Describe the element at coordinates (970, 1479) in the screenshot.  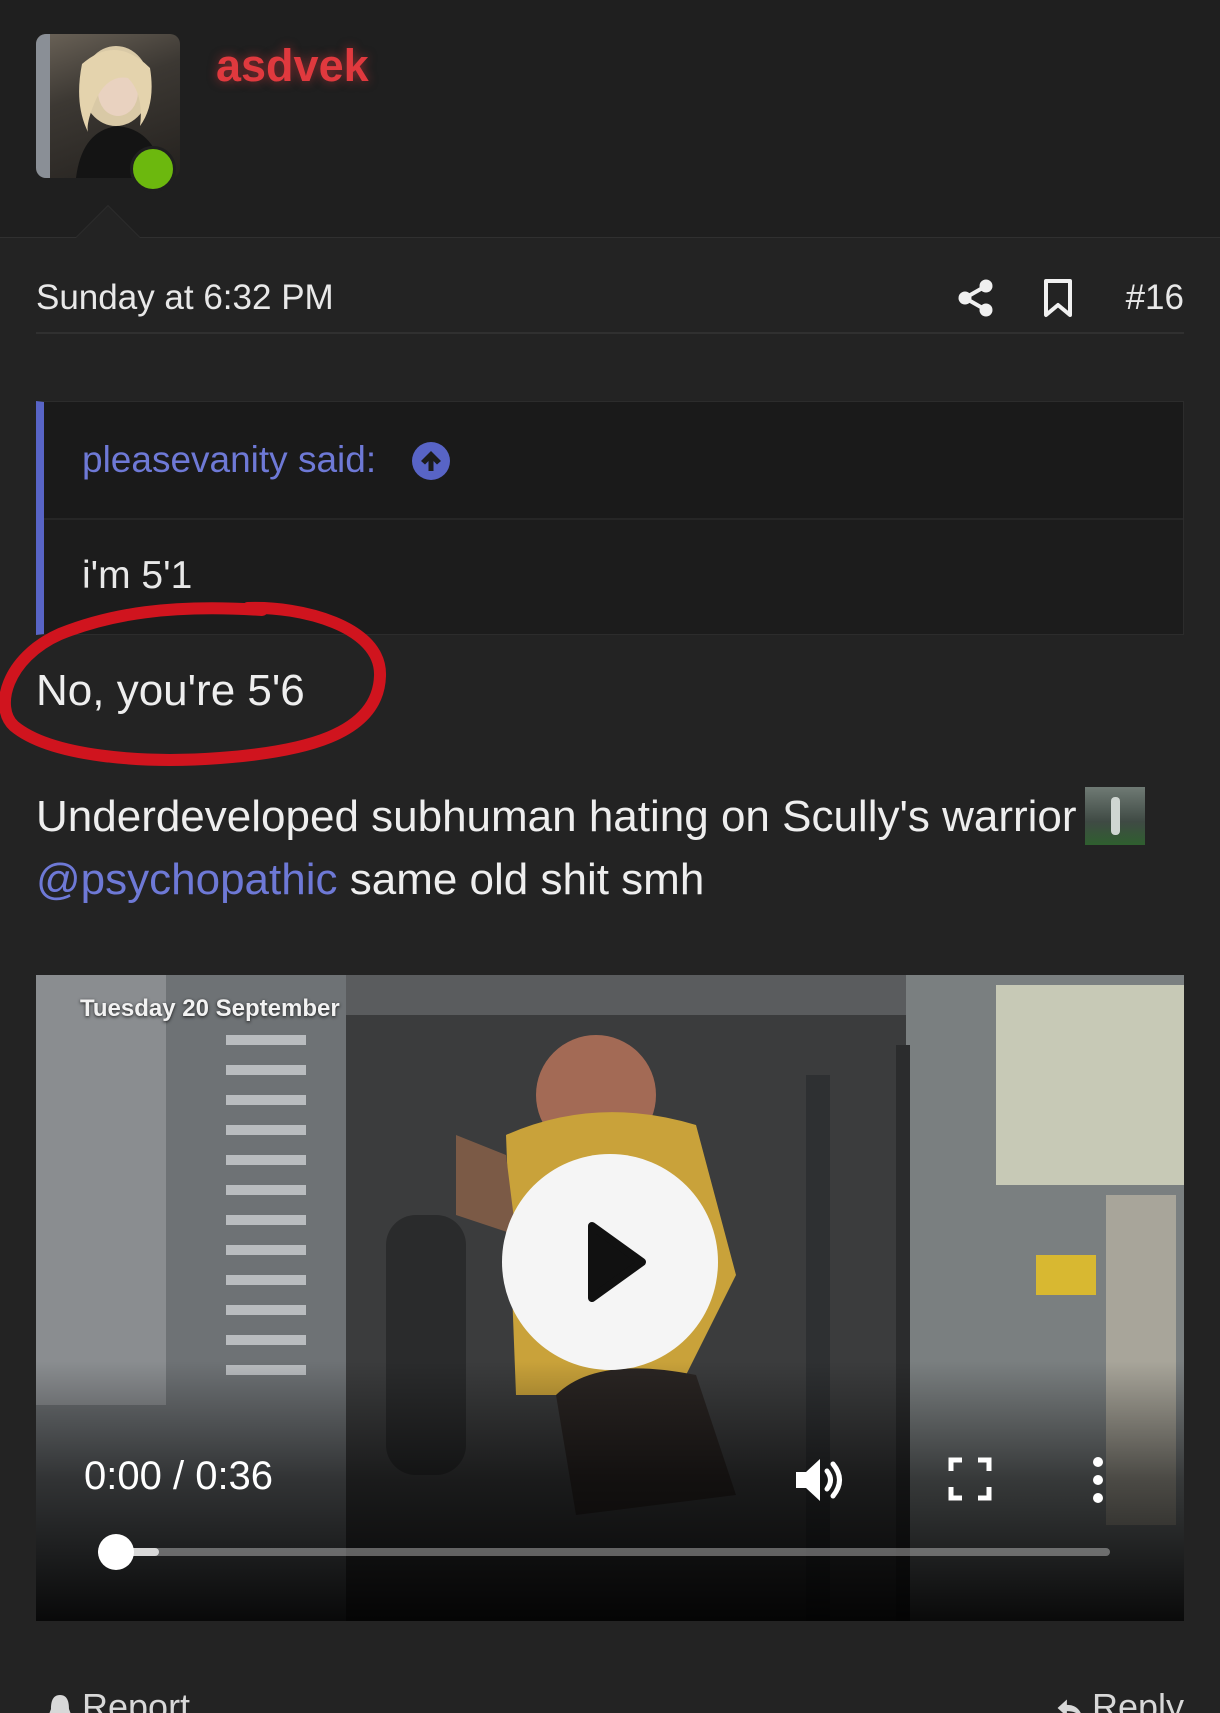
I see `fullscreen-icon` at that location.